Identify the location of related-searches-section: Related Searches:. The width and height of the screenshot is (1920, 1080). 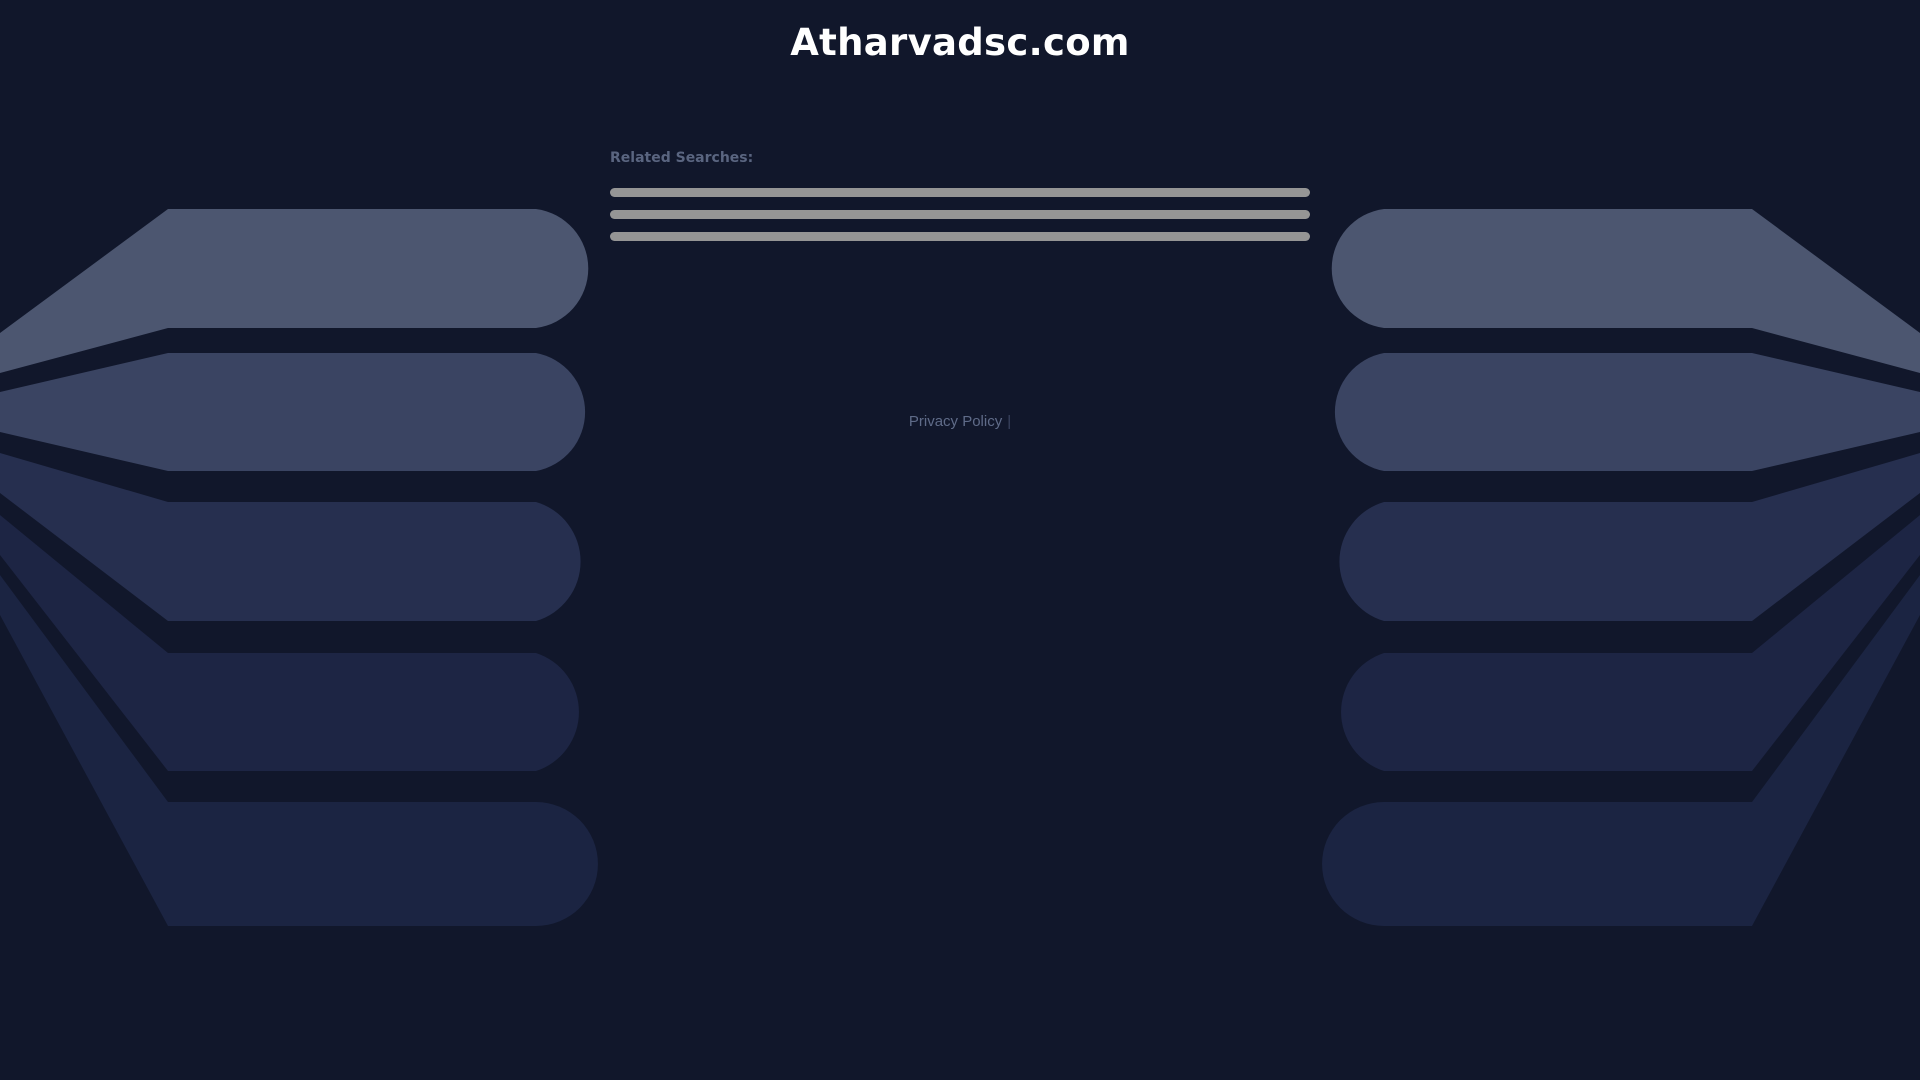
(960, 201).